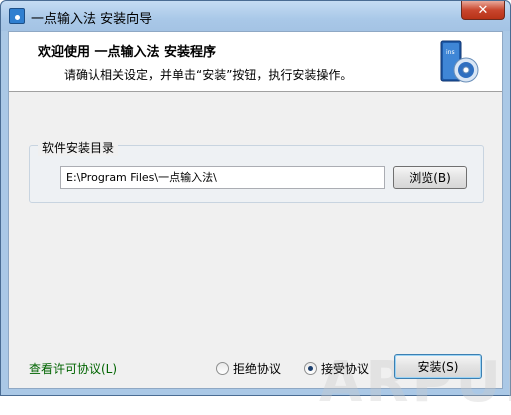 Image resolution: width=511 pixels, height=415 pixels. I want to click on window-title: 一点输入法 安装向导, so click(92, 19).